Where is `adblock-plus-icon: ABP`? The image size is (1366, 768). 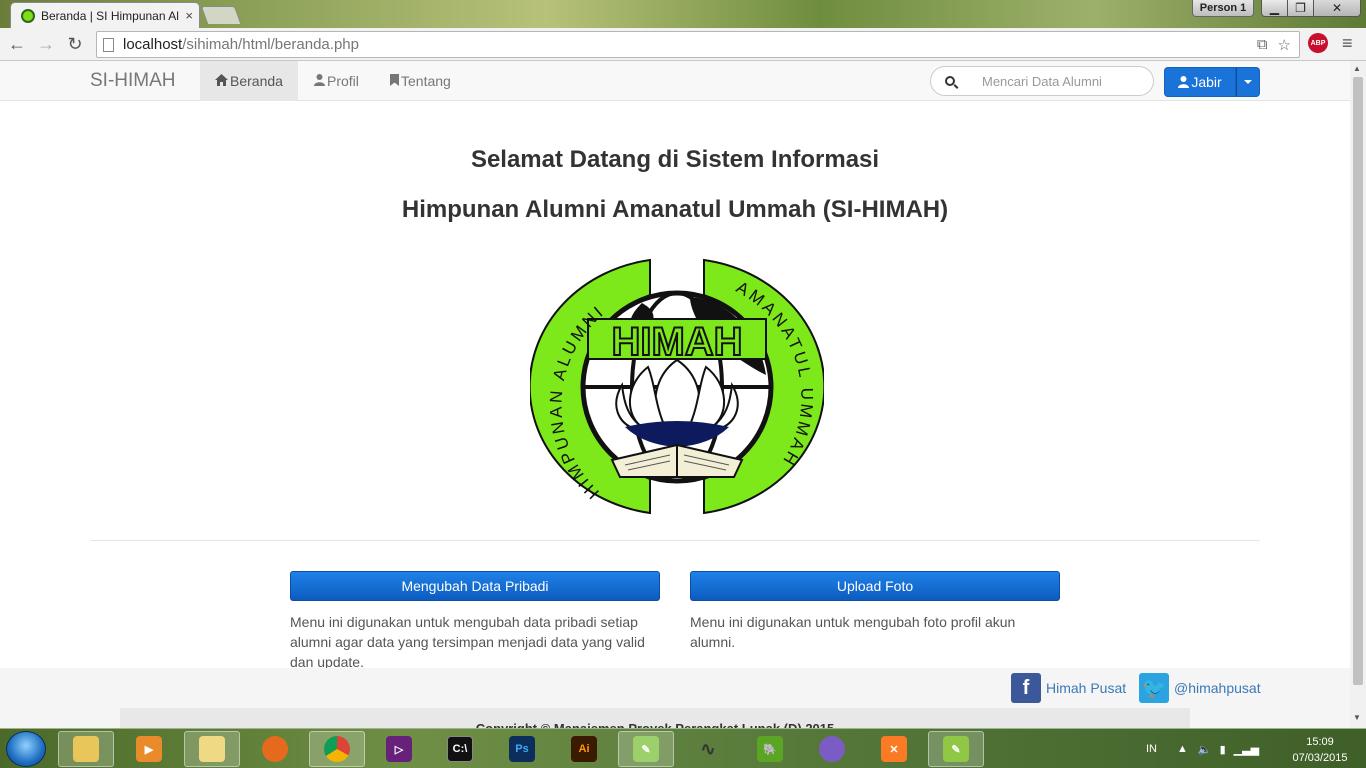 adblock-plus-icon: ABP is located at coordinates (1318, 43).